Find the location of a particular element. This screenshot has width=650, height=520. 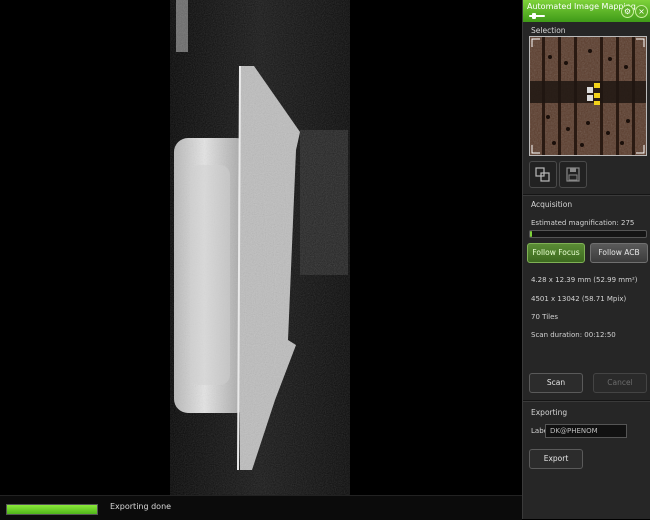

panel-titlebar: Automated Image Mapping ⚙ × is located at coordinates (586, 11).